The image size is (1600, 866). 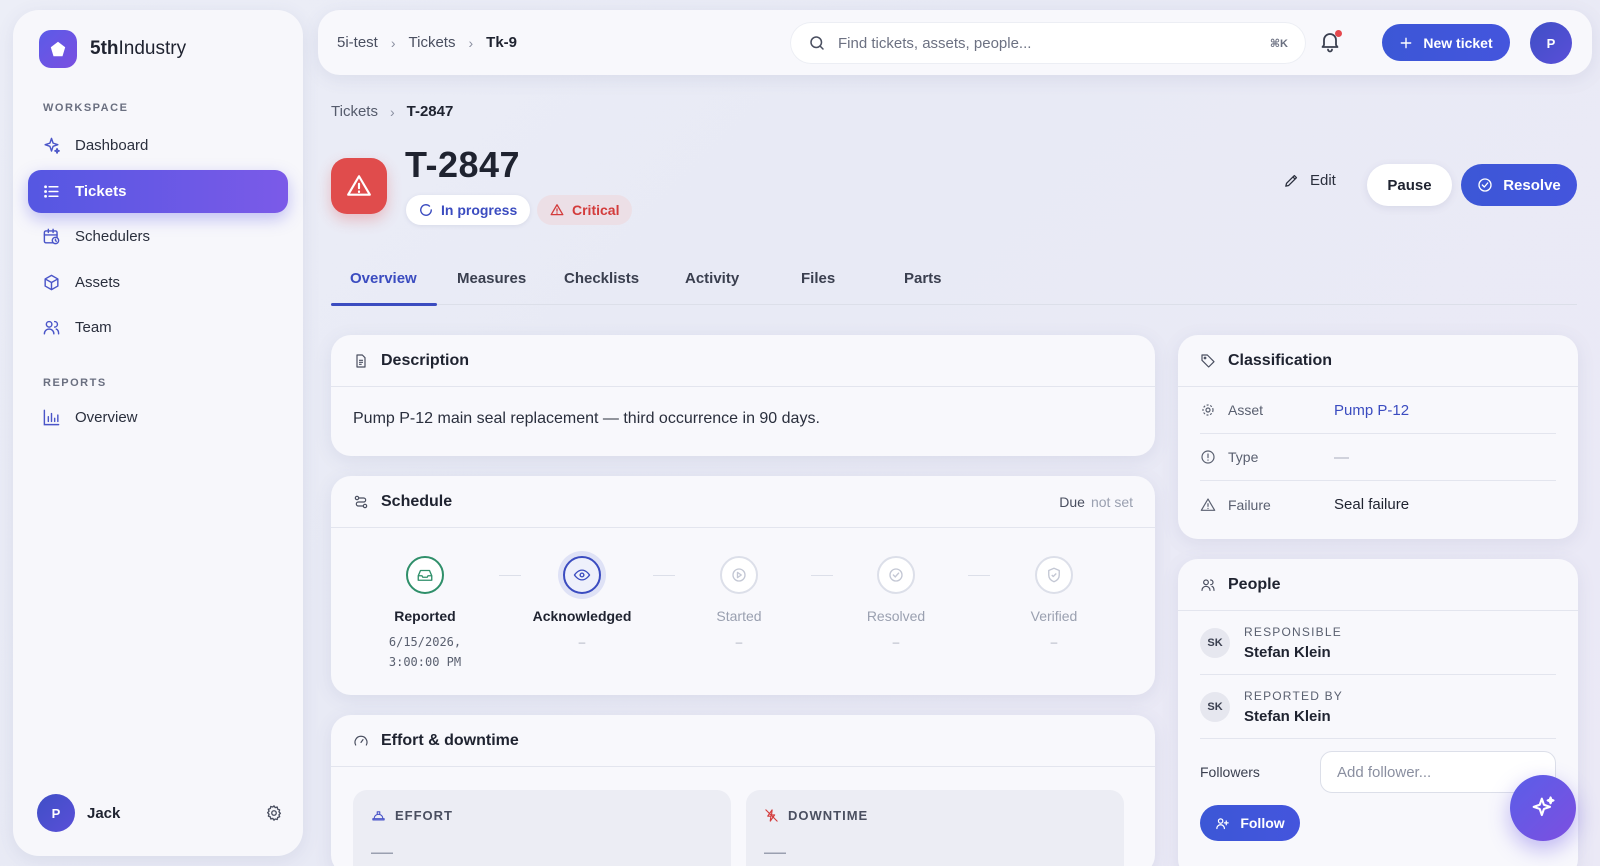 I want to click on card-title: People, so click(x=1254, y=584).